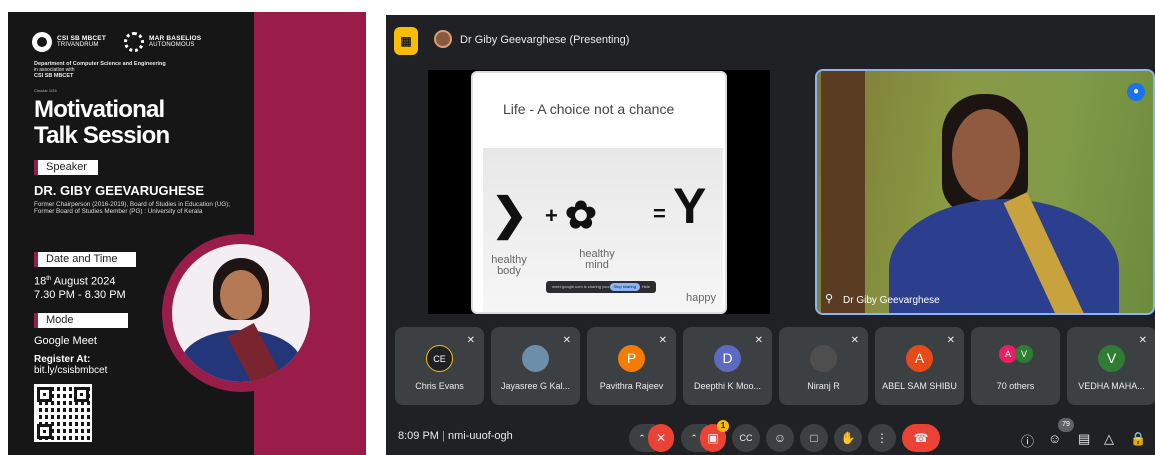 Image resolution: width=1155 pixels, height=455 pixels. I want to click on meeting-info: 8:09 PM | nmi-uuof-ogh, so click(455, 436).